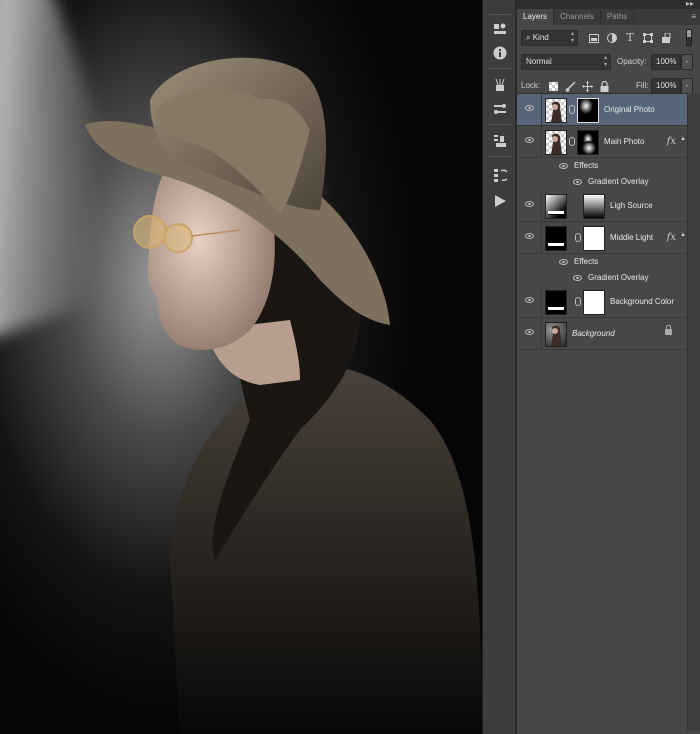 The width and height of the screenshot is (700, 734). I want to click on smart-object-filter-icon, so click(666, 38).